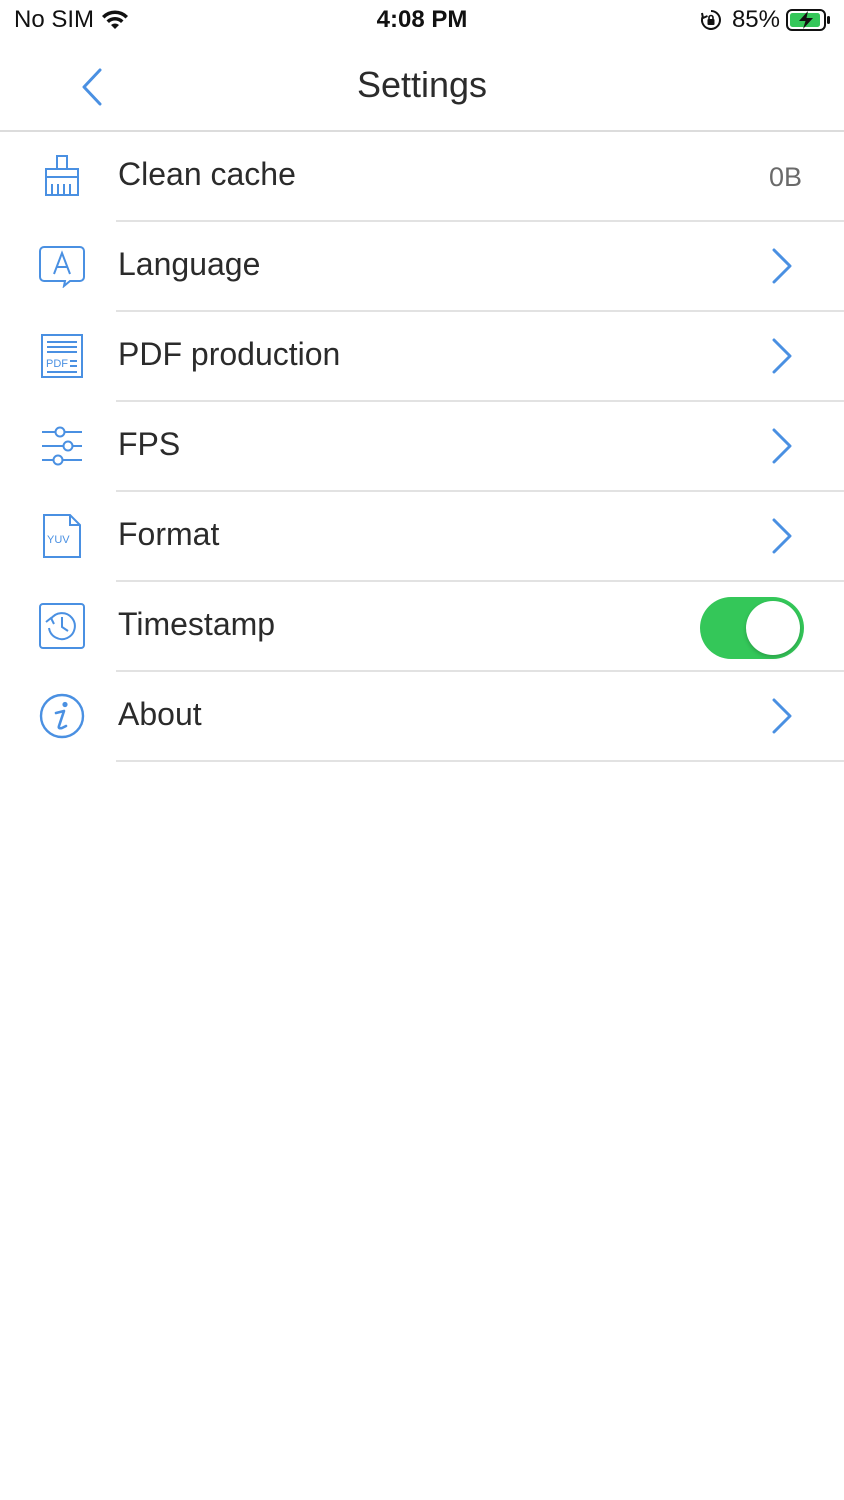 This screenshot has width=844, height=1500. Describe the element at coordinates (189, 264) in the screenshot. I see `settings-item-label: Language` at that location.